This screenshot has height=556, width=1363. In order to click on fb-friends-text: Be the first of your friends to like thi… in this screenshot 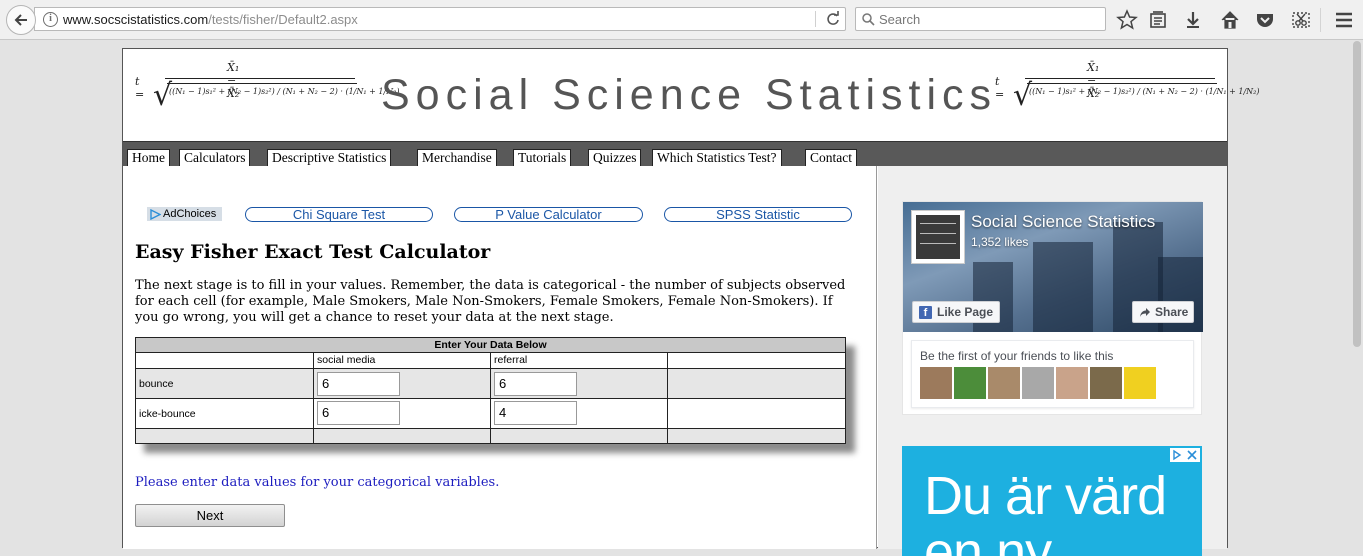, I will do `click(1017, 356)`.